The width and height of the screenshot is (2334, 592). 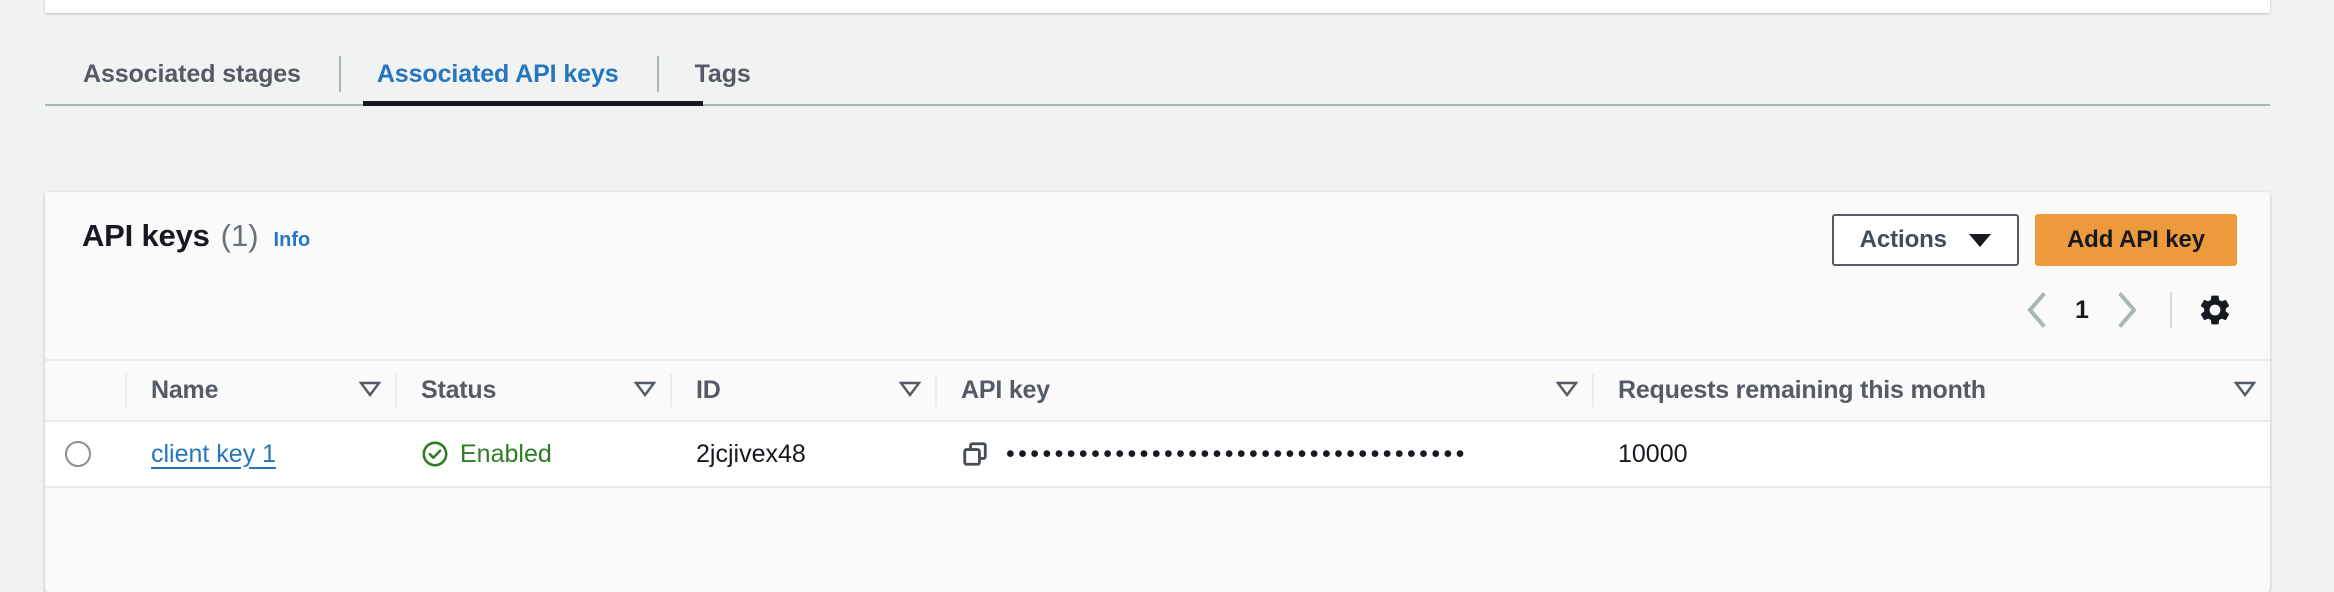 I want to click on add-api-key-button: Add API key, so click(x=2135, y=240).